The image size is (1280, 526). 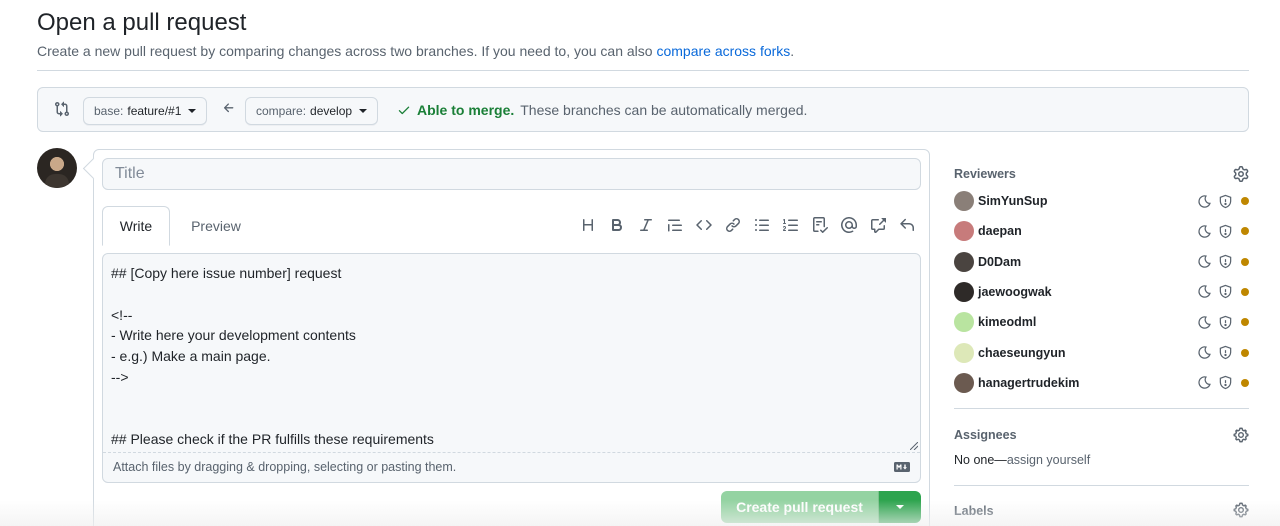 I want to click on reviewer-name: kimeodml, so click(x=1087, y=322).